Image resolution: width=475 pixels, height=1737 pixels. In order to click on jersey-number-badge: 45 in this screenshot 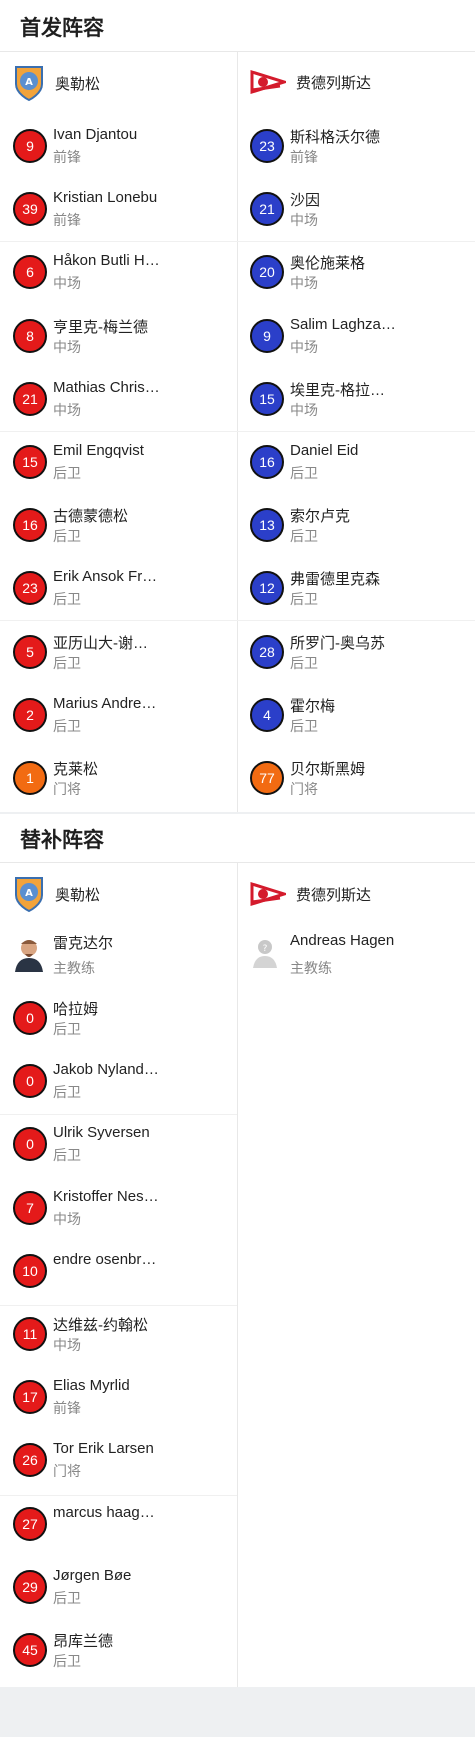, I will do `click(30, 1650)`.